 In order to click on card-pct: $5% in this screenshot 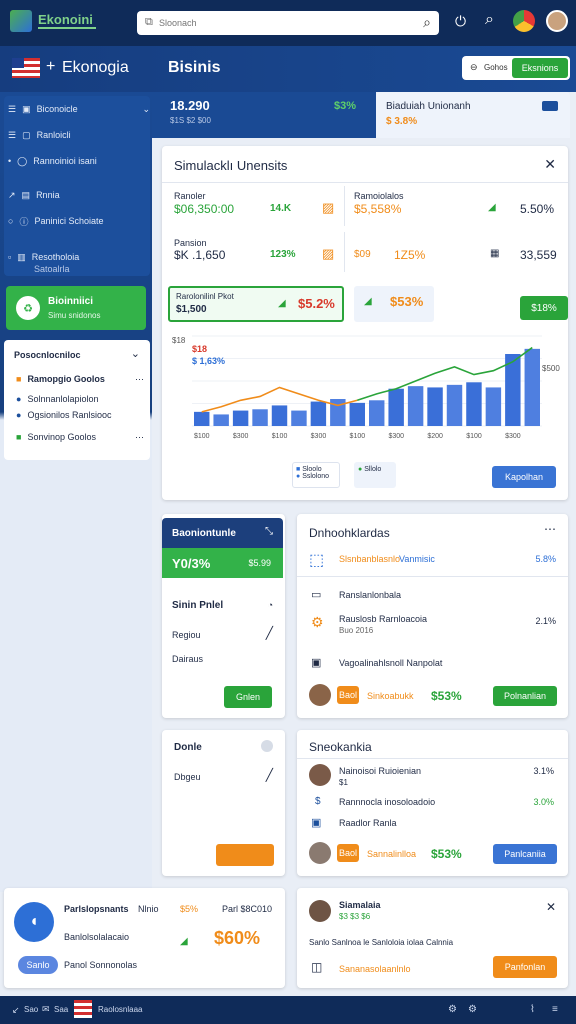, I will do `click(189, 909)`.